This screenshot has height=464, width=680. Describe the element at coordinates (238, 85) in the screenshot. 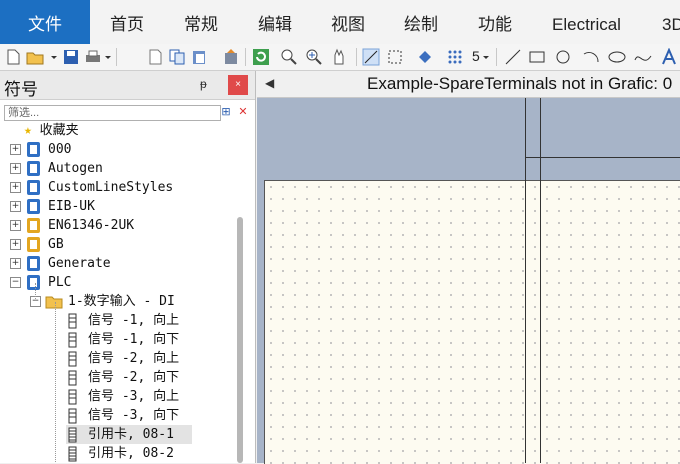

I see `close-icon: ×` at that location.